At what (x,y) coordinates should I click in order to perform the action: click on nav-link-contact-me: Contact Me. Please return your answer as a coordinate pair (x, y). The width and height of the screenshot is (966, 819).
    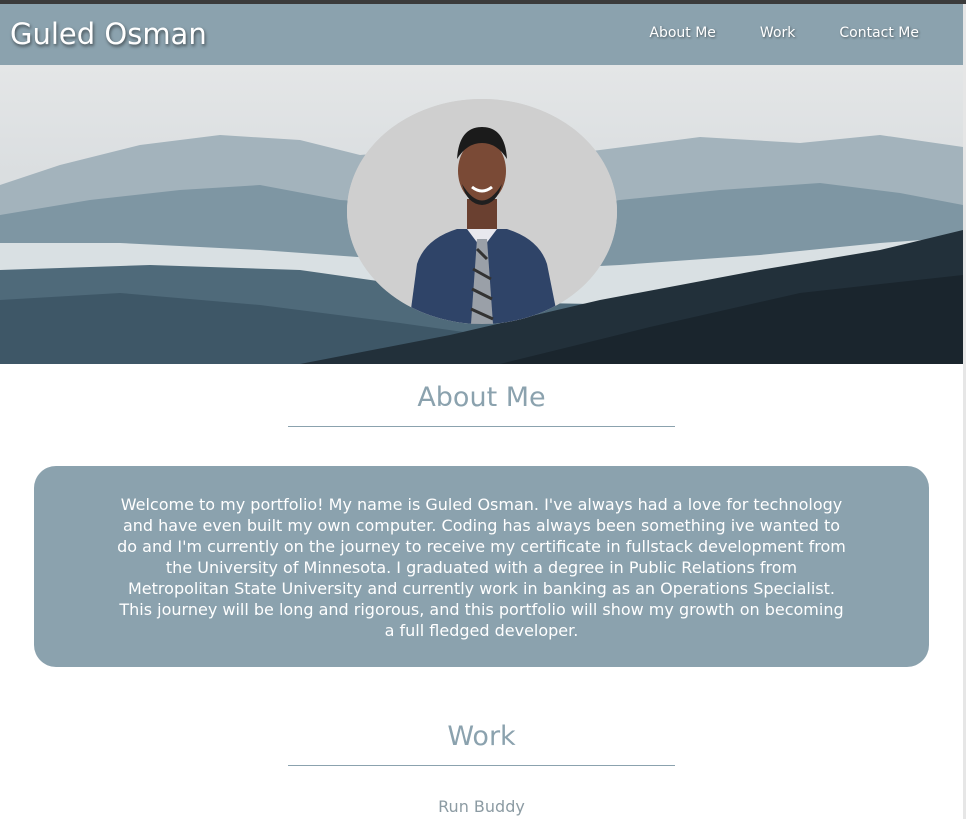
    Looking at the image, I should click on (879, 33).